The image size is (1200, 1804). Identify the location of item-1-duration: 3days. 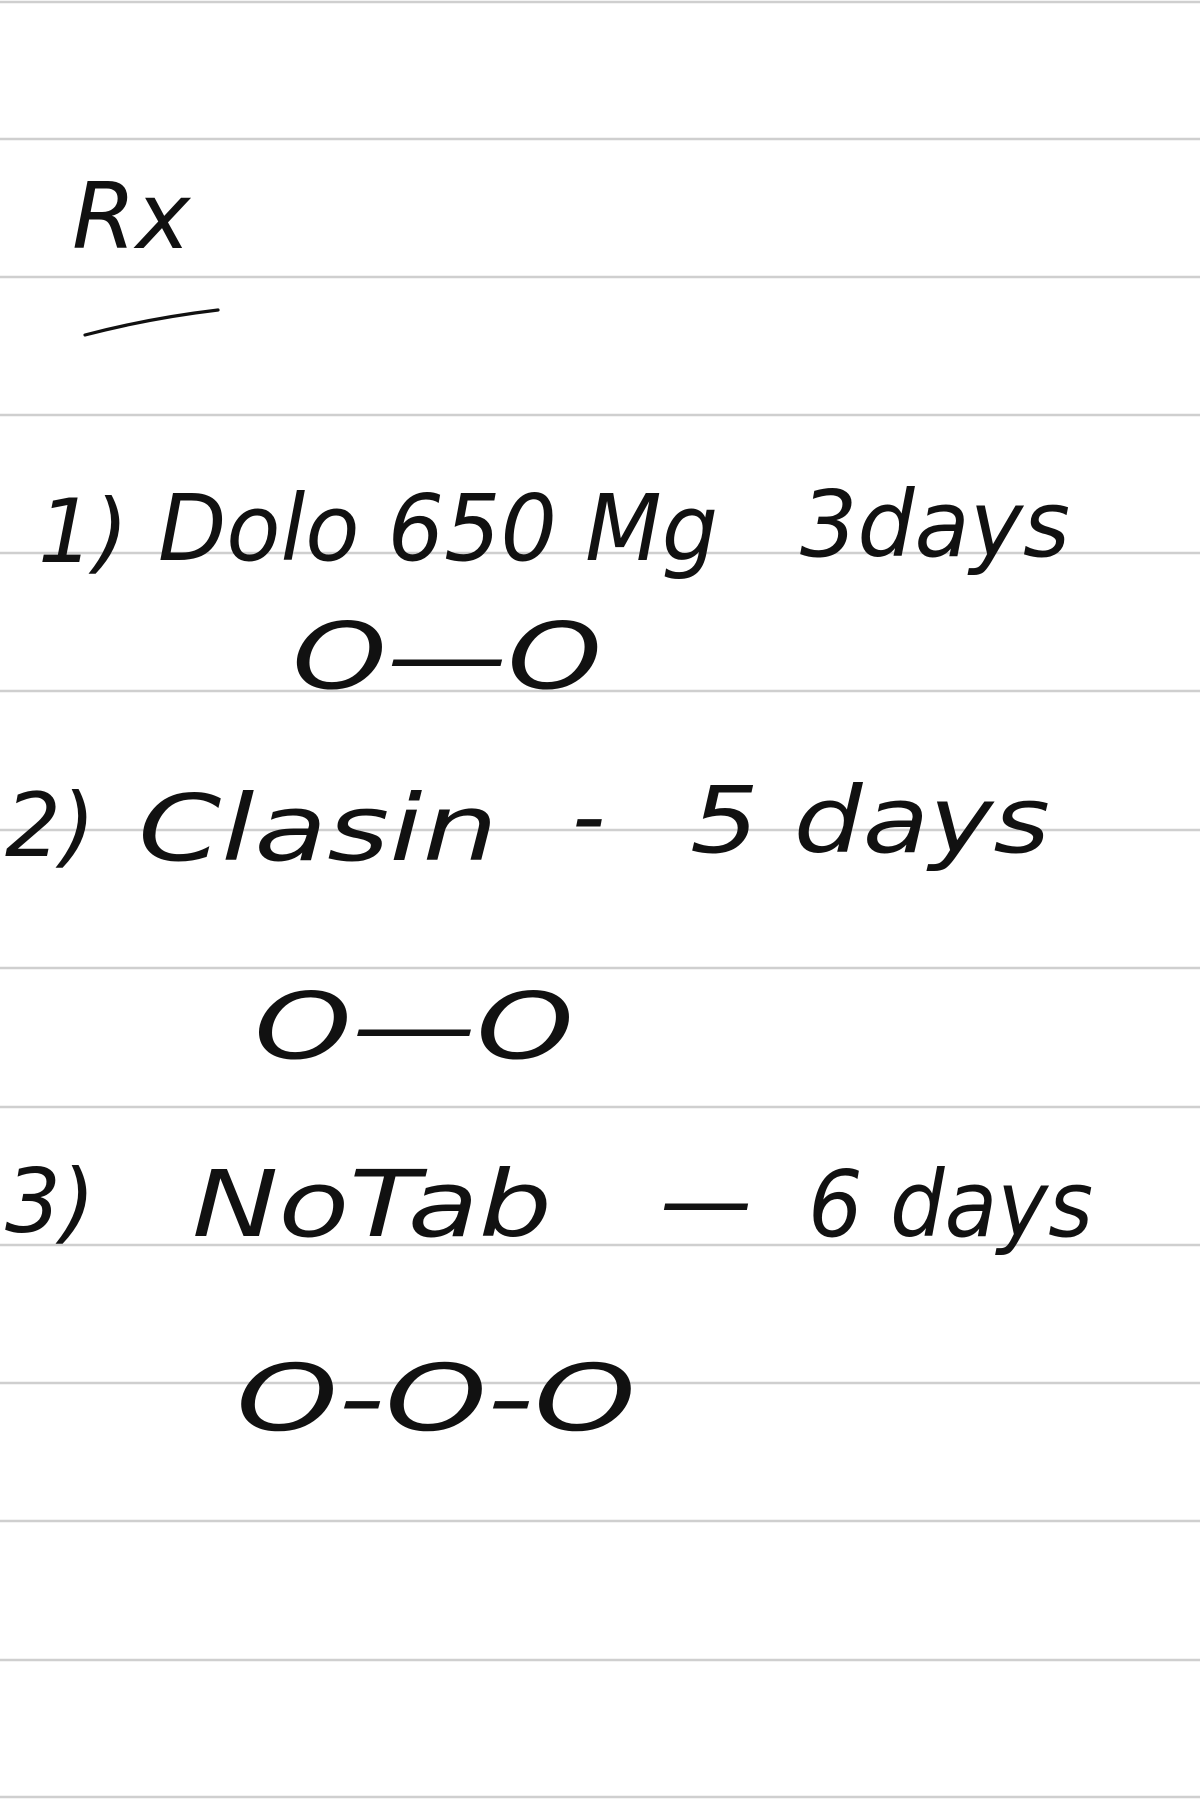
(935, 524).